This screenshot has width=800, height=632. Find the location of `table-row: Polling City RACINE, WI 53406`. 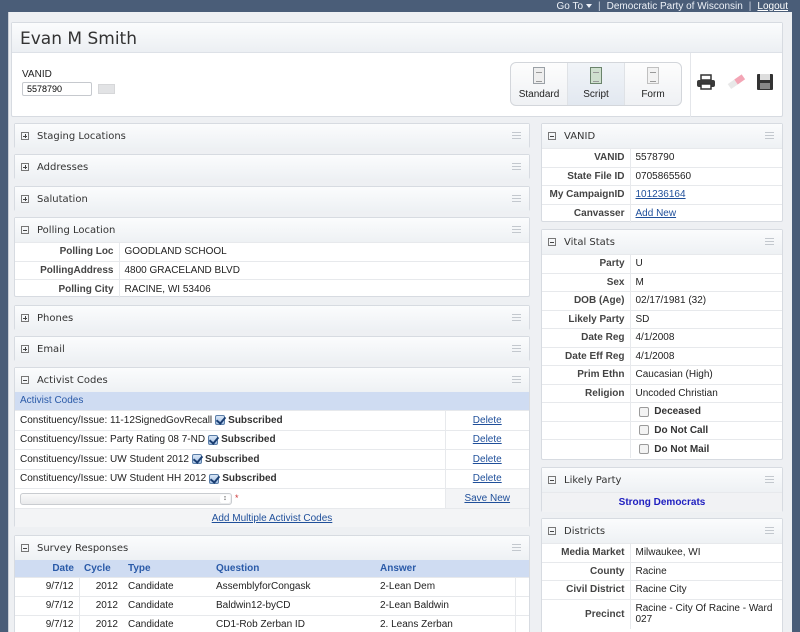

table-row: Polling City RACINE, WI 53406 is located at coordinates (272, 288).